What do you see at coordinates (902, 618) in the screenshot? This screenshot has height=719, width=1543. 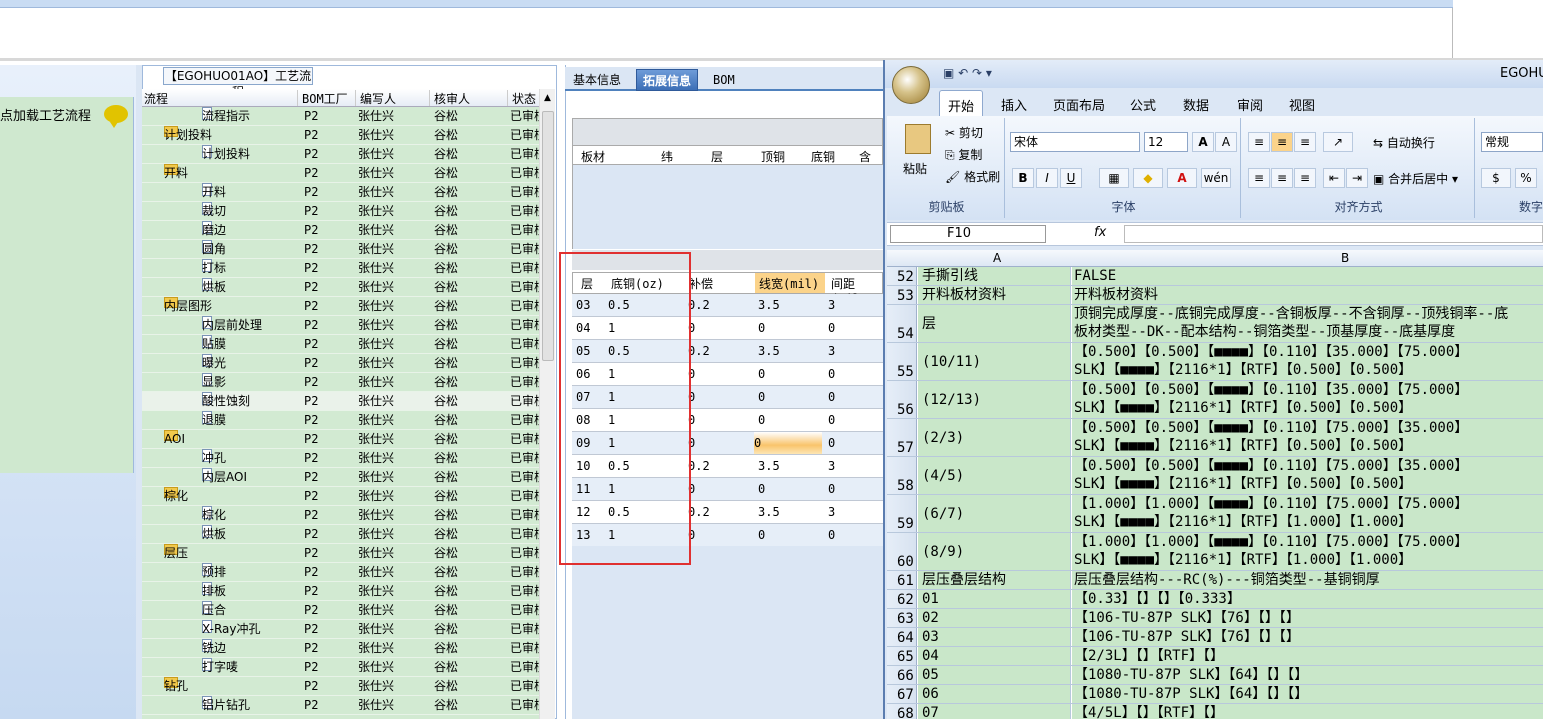 I see `row-header: 63` at bounding box center [902, 618].